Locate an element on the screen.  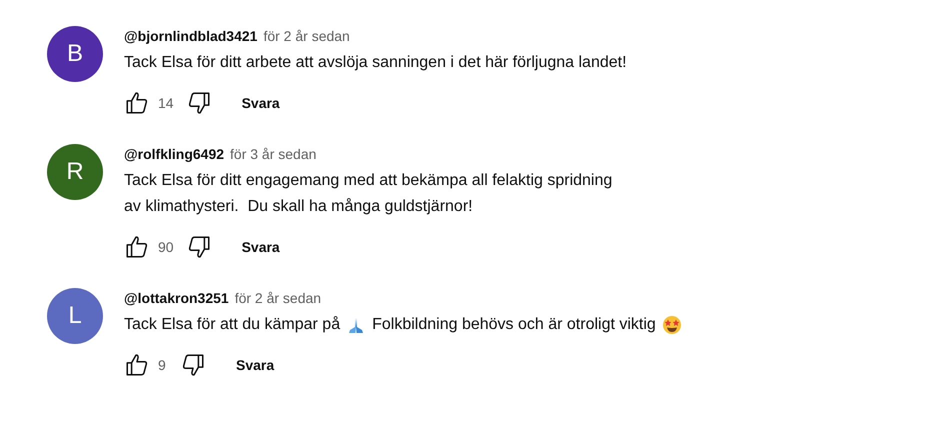
avatar: L is located at coordinates (75, 316).